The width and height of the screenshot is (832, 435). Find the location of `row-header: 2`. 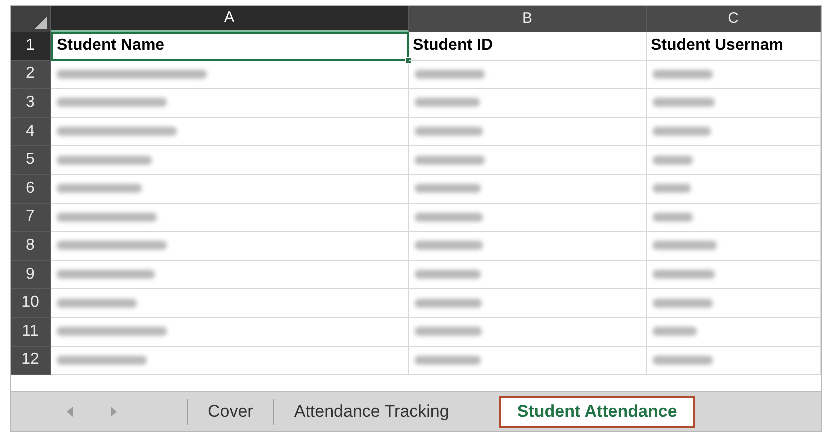

row-header: 2 is located at coordinates (31, 75).